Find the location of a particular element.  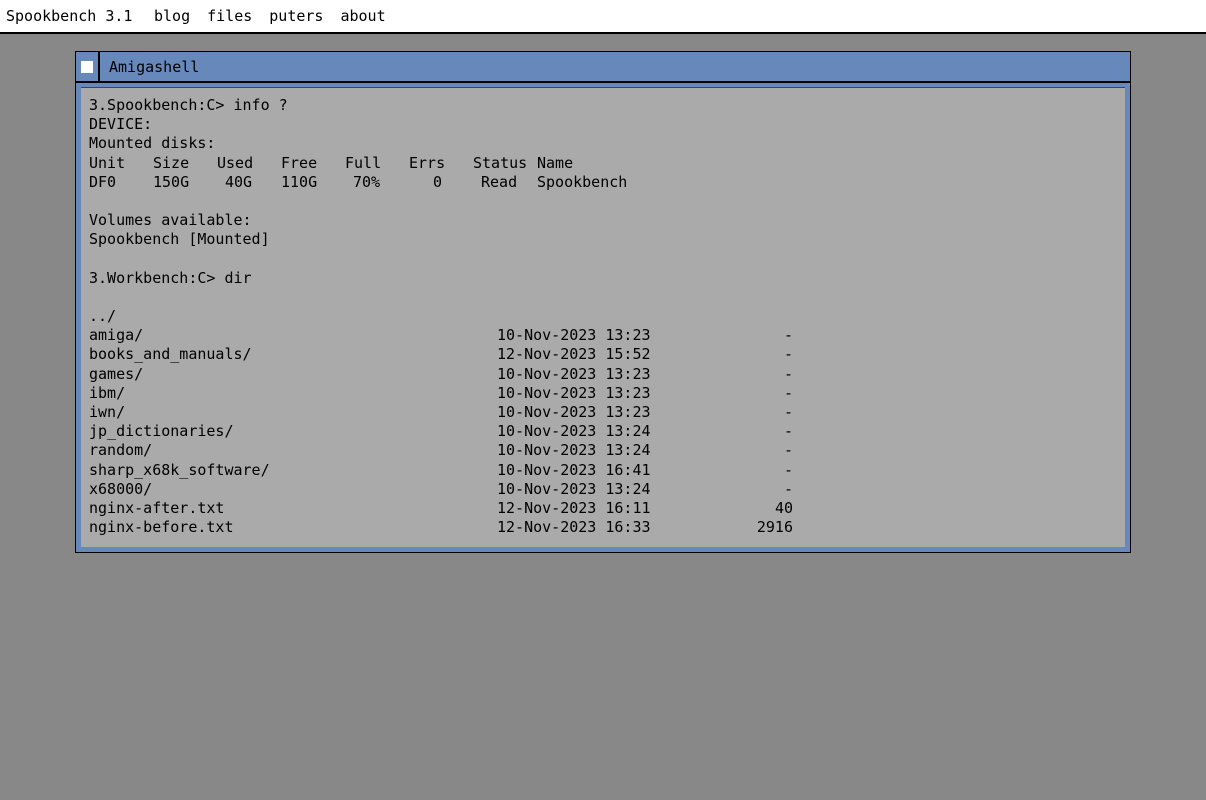

disk-status: Read is located at coordinates (499, 181).